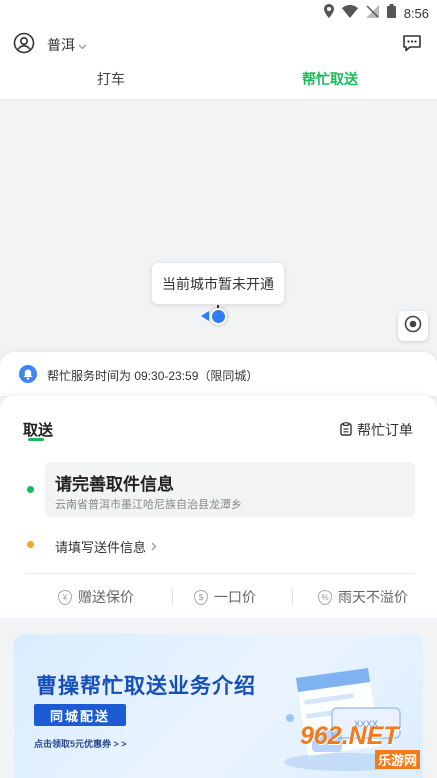 The width and height of the screenshot is (437, 778). I want to click on map-tooltip: 当前城市暂未开通, so click(218, 283).